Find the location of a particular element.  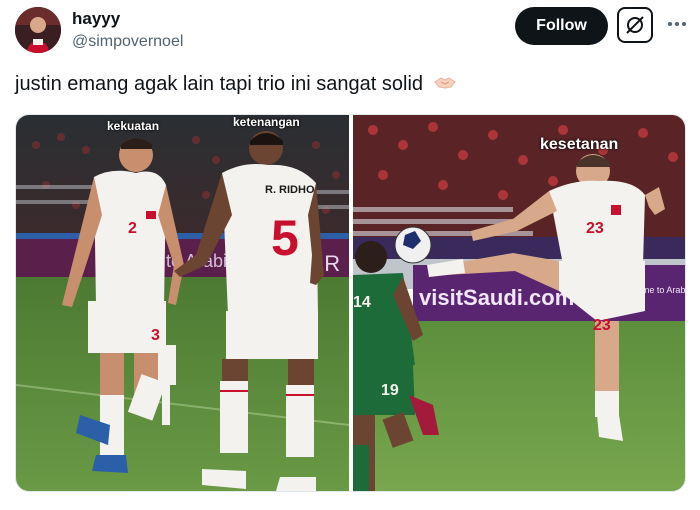

jersey-name-ridho: R. RIDHO is located at coordinates (290, 190).